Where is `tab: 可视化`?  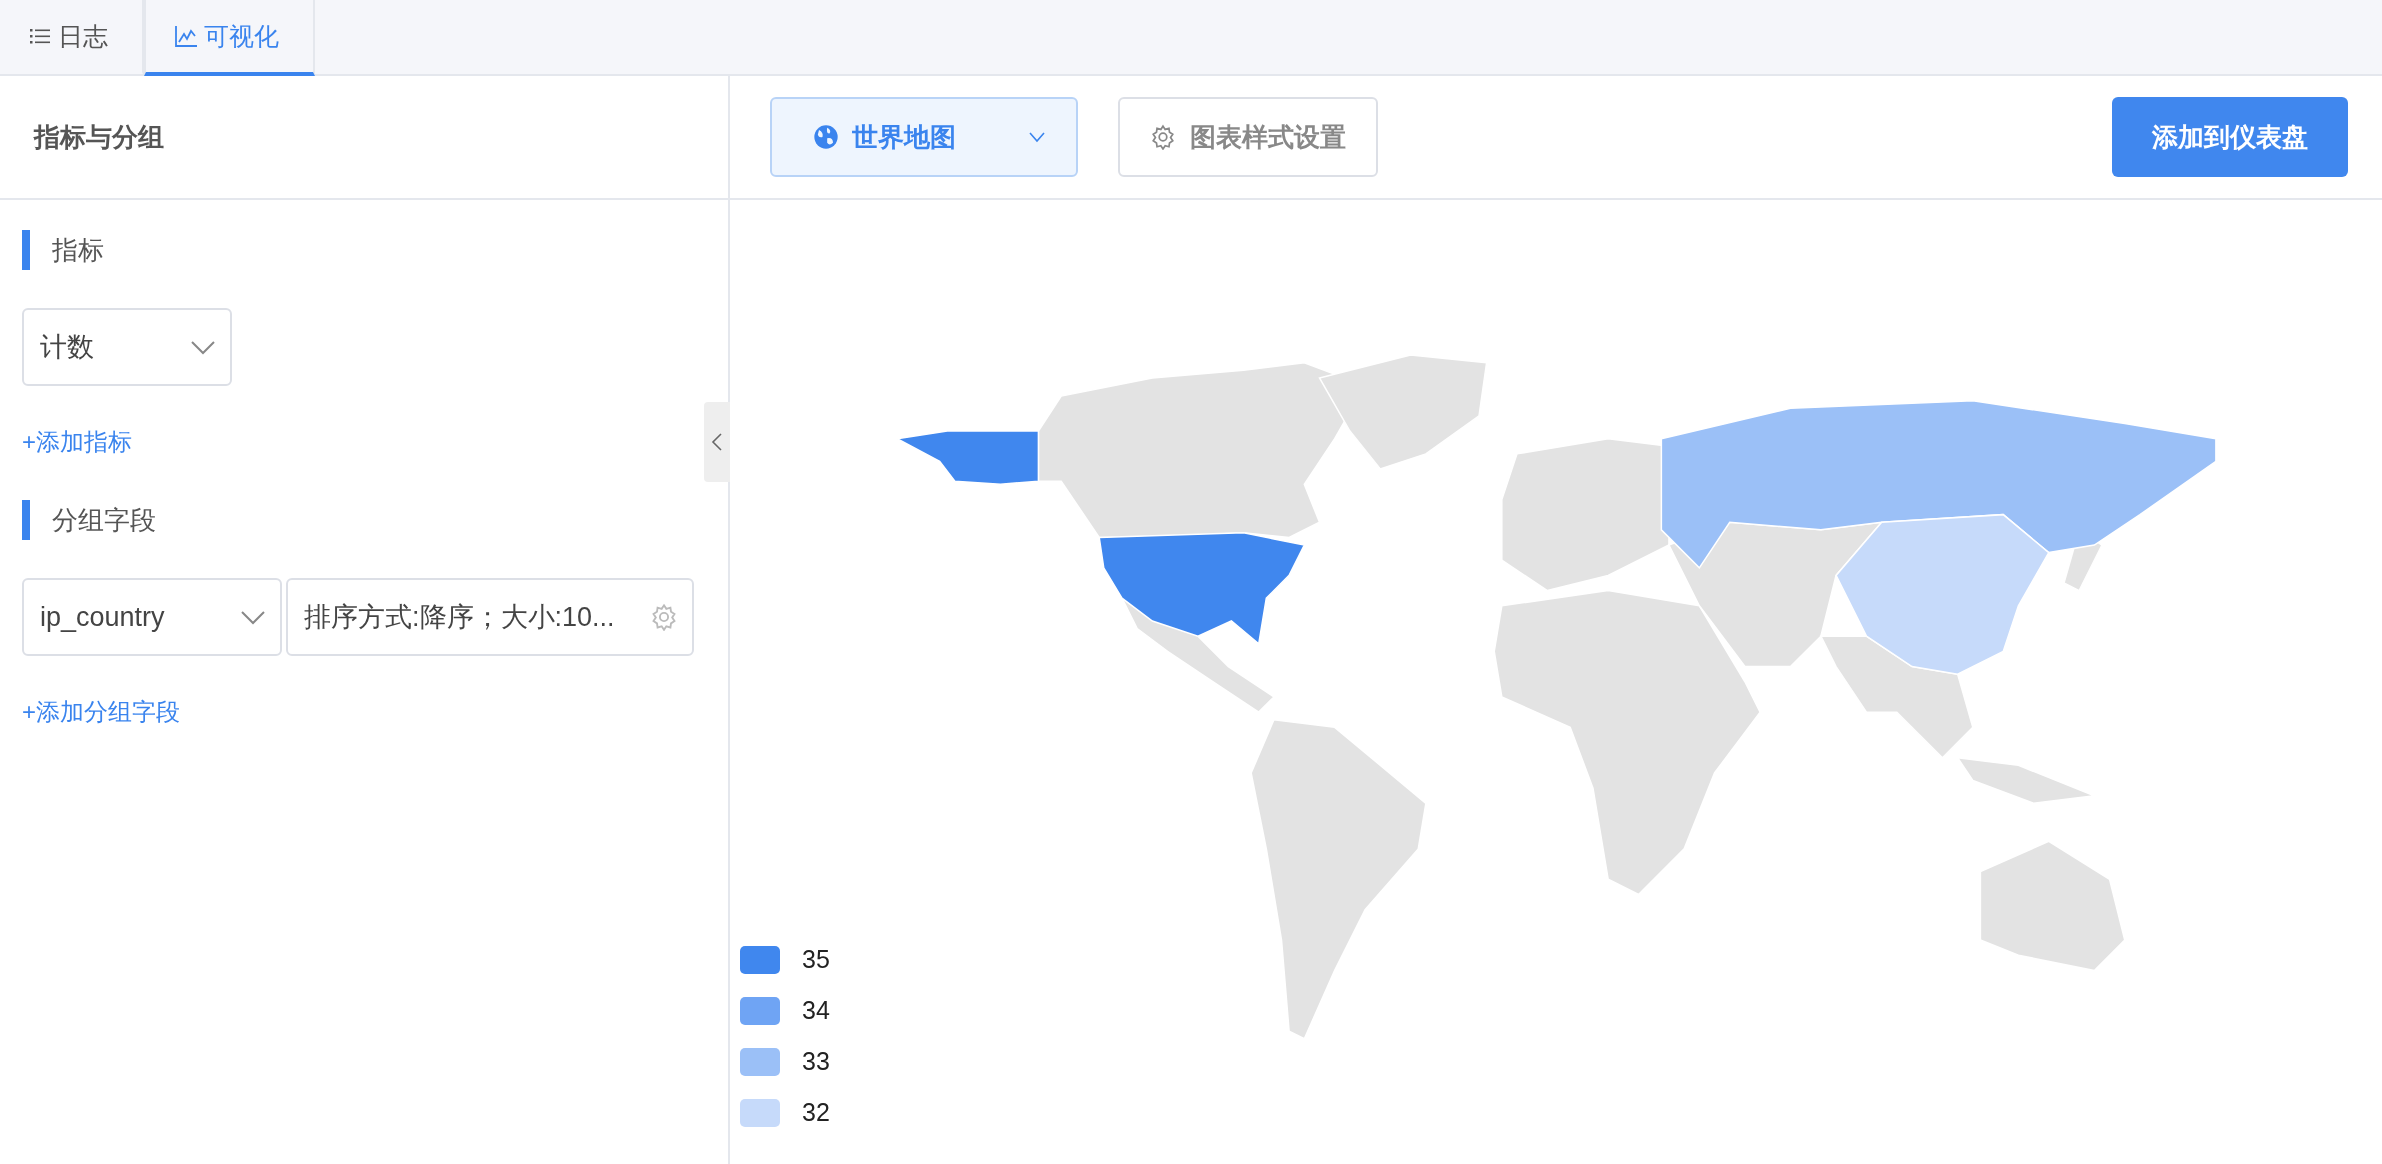
tab: 可视化 is located at coordinates (229, 38).